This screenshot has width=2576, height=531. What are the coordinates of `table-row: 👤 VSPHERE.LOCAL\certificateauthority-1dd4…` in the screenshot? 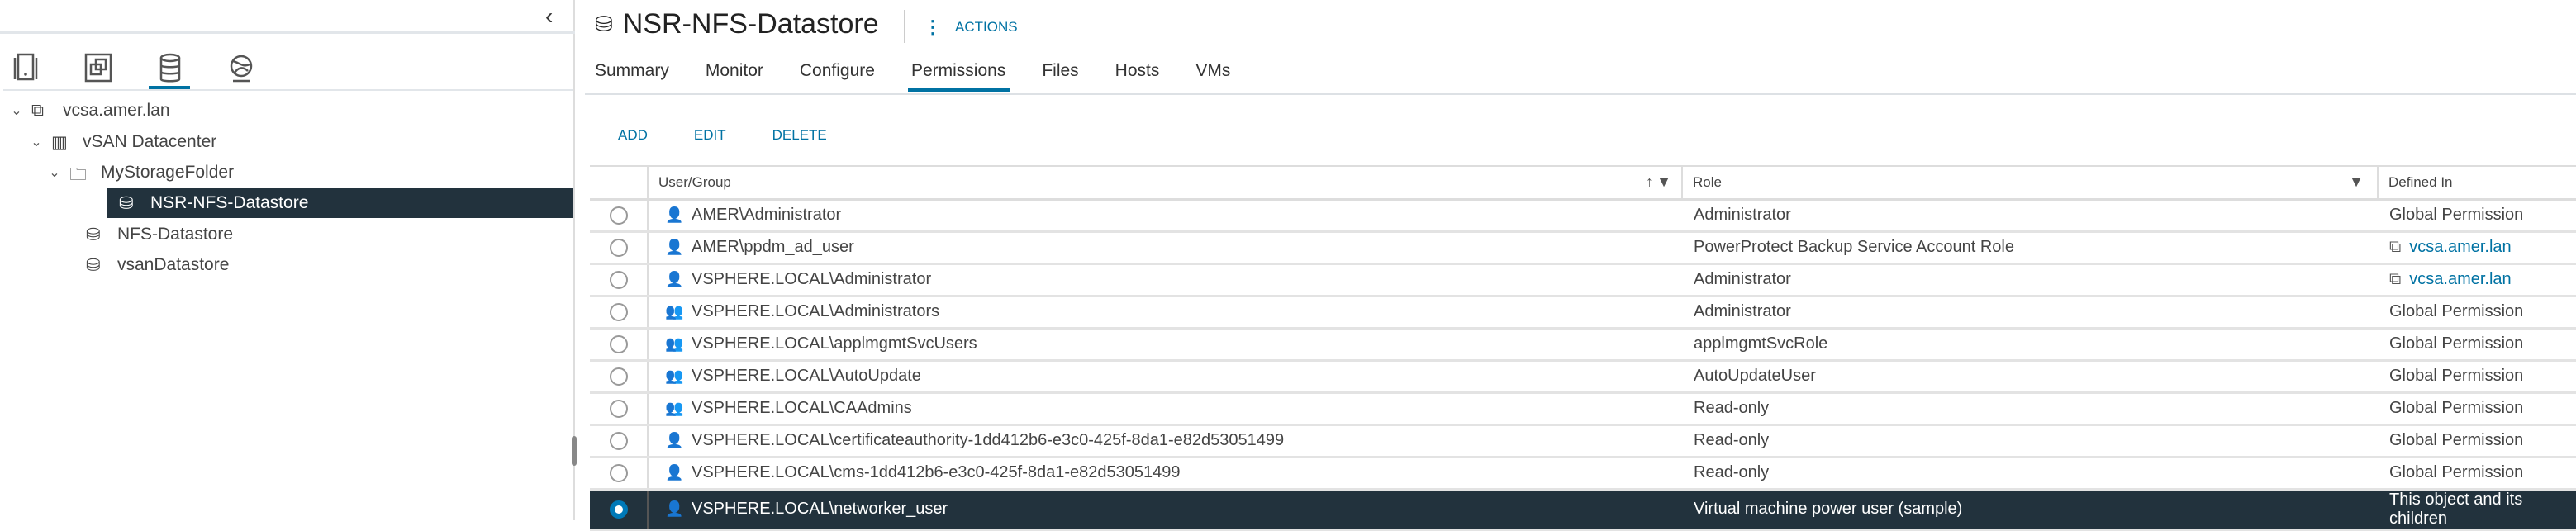 It's located at (1583, 441).